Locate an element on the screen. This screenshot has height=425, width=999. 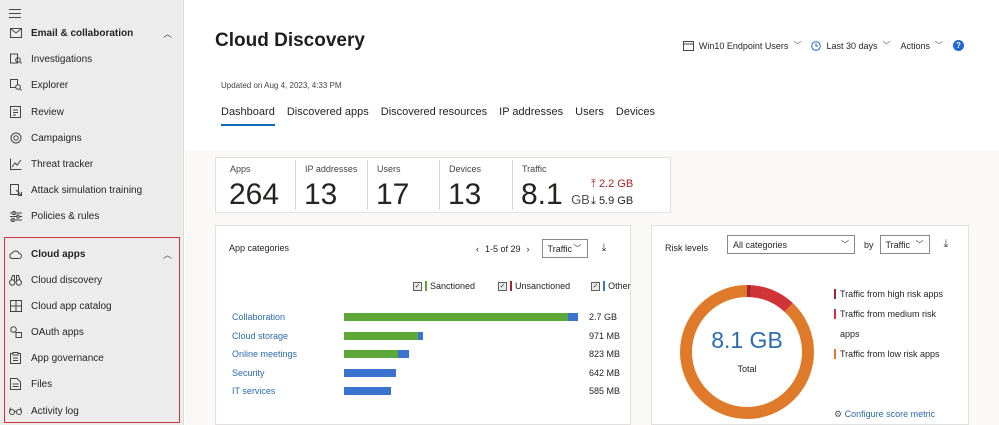
date-range-label: Last 30 days is located at coordinates (852, 45).